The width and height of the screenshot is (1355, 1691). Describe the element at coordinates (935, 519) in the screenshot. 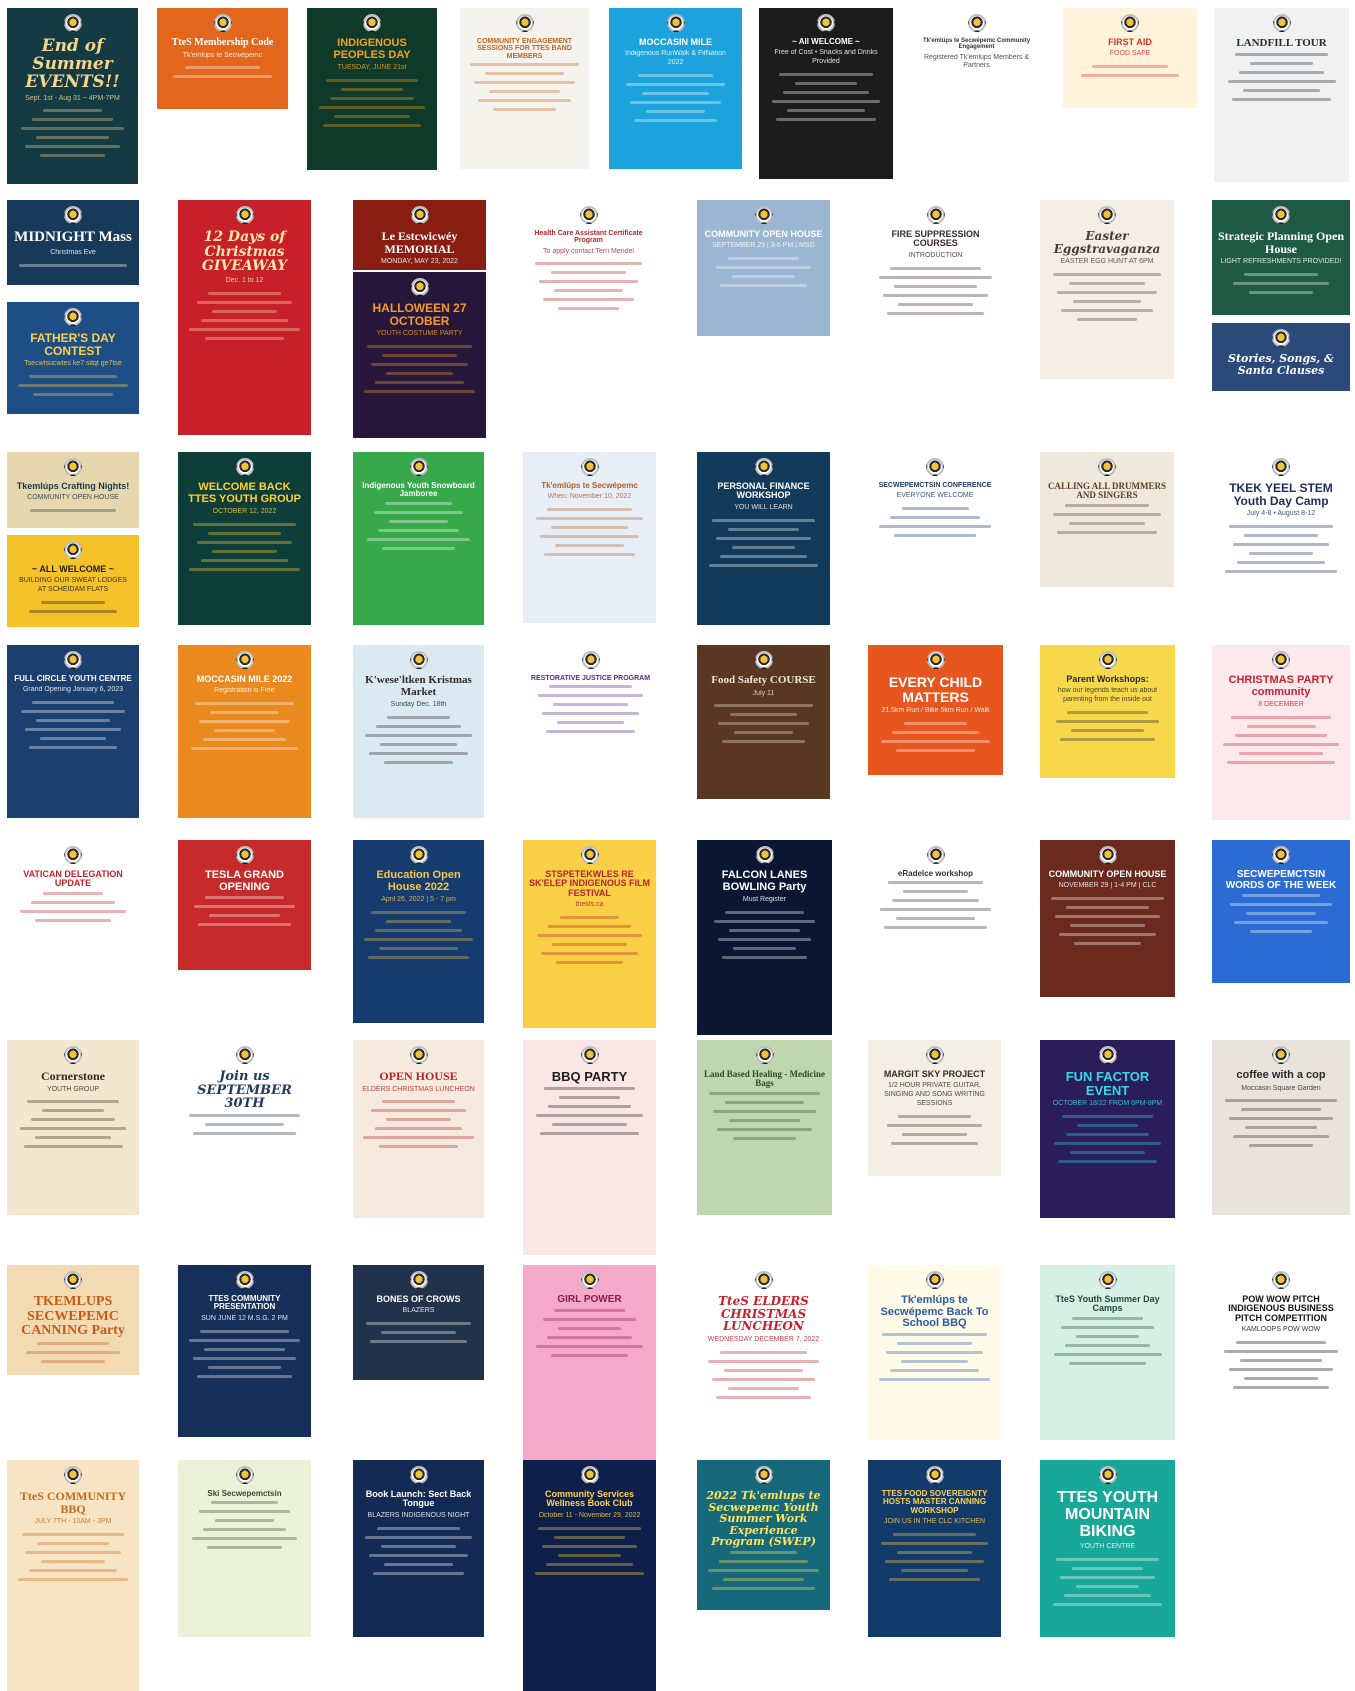

I see `event-poster: SECWEPEMCTSIN CONFERENCE EVERYONE WELCOME` at that location.